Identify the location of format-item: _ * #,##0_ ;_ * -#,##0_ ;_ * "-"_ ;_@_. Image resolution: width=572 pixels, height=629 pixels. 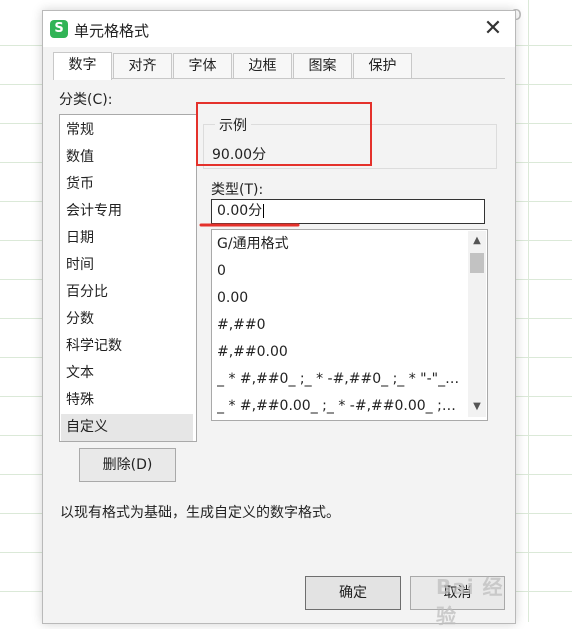
(339, 379).